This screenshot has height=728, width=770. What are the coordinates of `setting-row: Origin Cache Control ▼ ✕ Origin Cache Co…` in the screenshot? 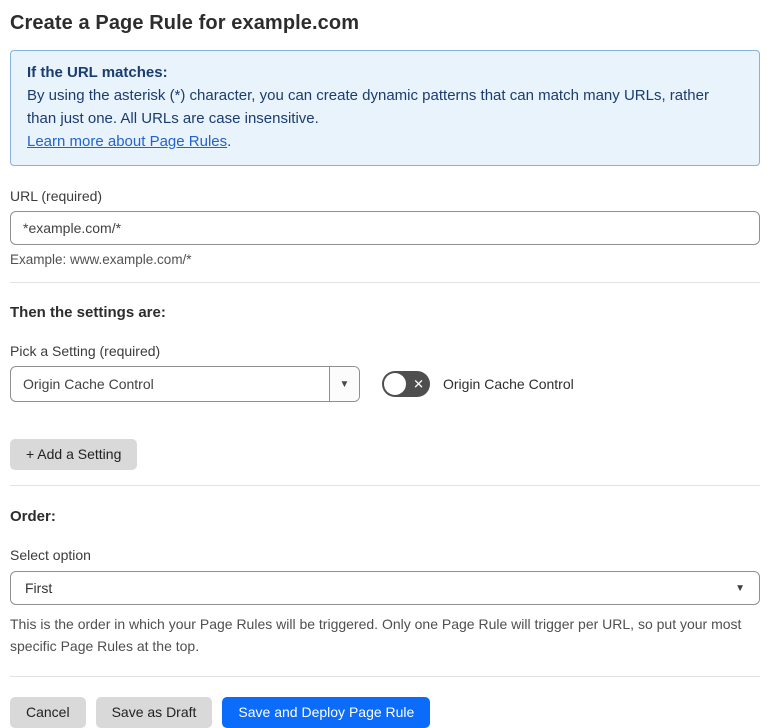 It's located at (385, 384).